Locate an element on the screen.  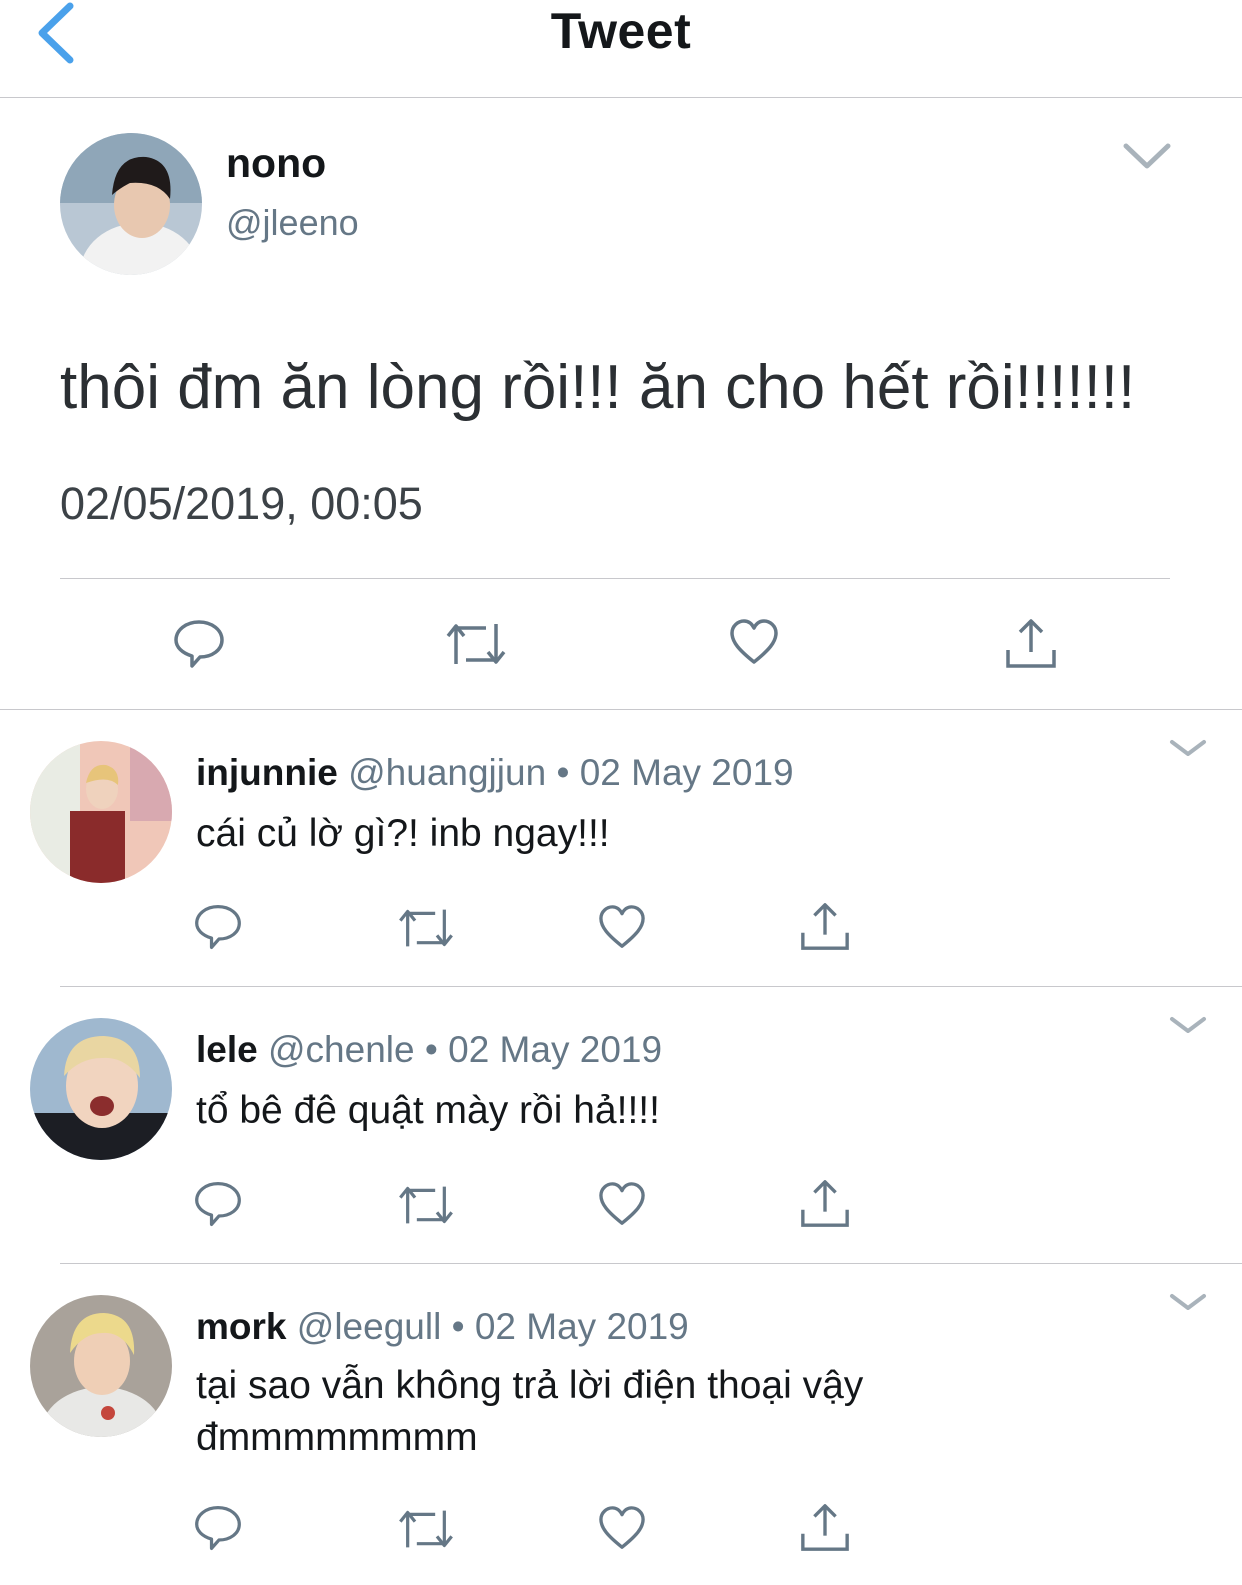
page-title: Tweet is located at coordinates (621, 31).